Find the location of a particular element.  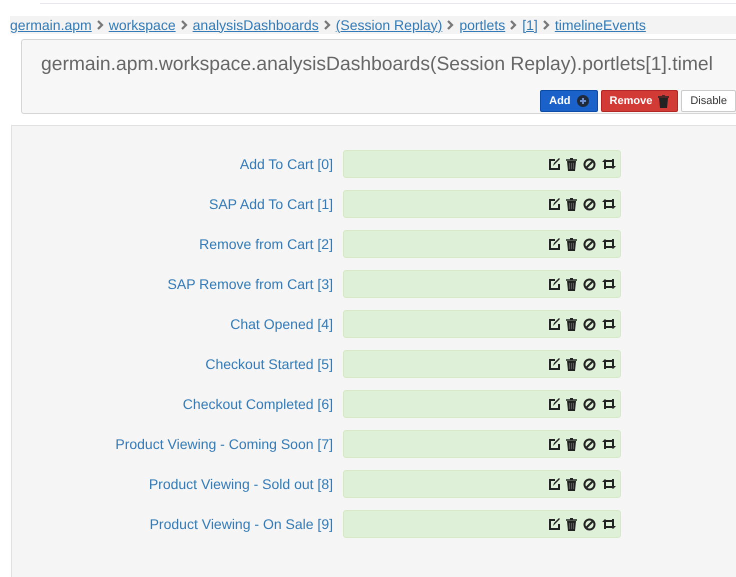

event-link: SAP Add To Cart [1] is located at coordinates (177, 204).